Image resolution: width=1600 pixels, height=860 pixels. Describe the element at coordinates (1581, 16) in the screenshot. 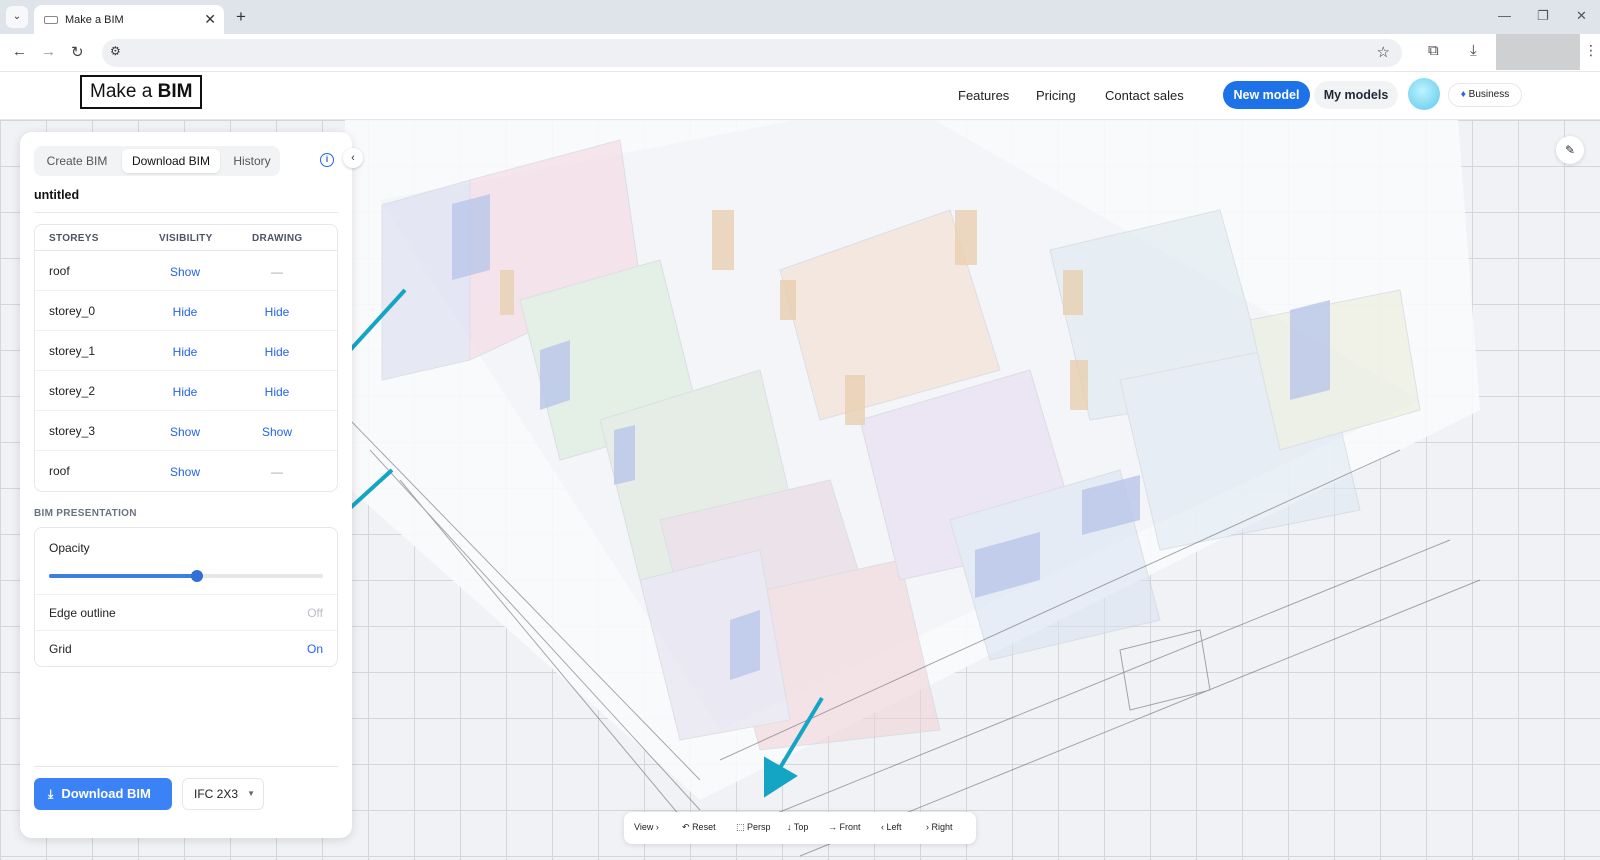

I see `close-window-icon: ✕` at that location.